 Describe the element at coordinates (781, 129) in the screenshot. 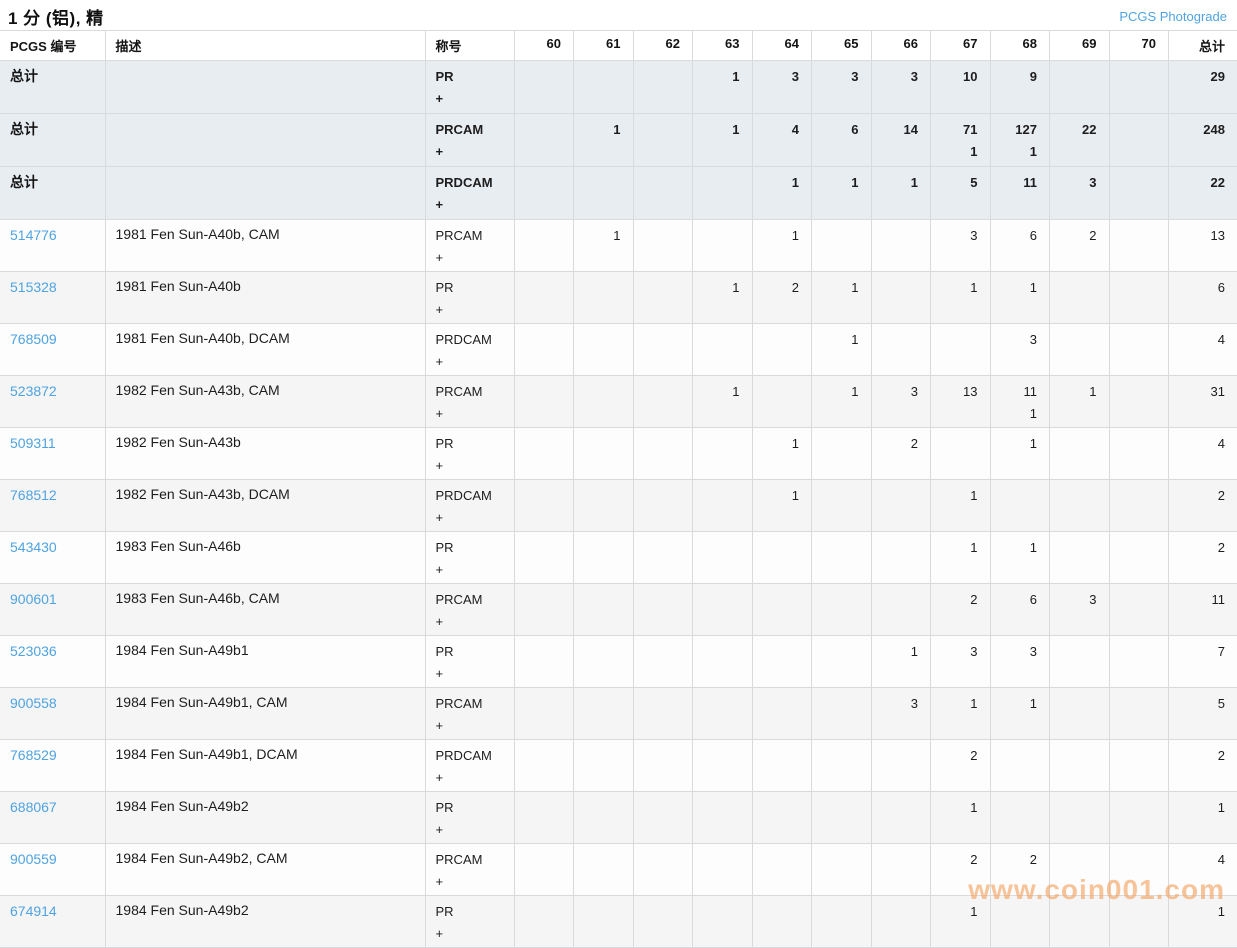

I see `grade-count: 4` at that location.